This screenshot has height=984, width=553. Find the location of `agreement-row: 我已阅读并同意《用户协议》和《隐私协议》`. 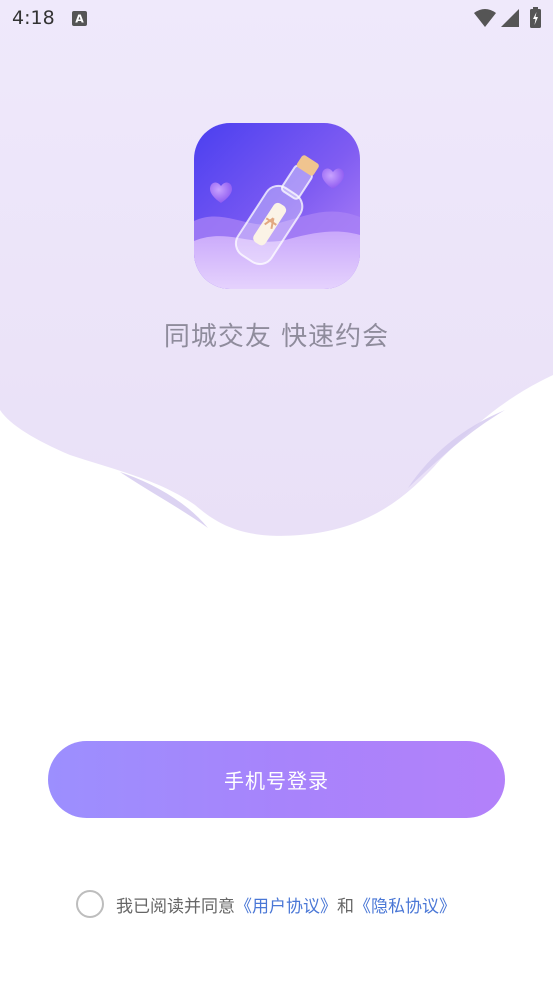

agreement-row: 我已阅读并同意《用户协议》和《隐私协议》 is located at coordinates (266, 904).